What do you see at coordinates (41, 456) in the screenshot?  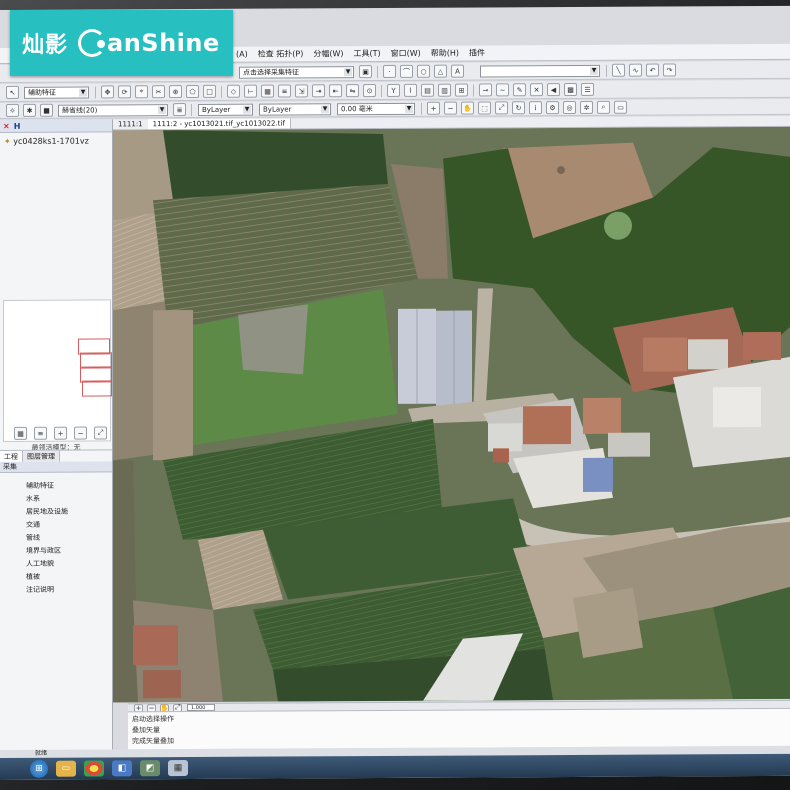 I see `tab-layer-manager: 图层管理` at bounding box center [41, 456].